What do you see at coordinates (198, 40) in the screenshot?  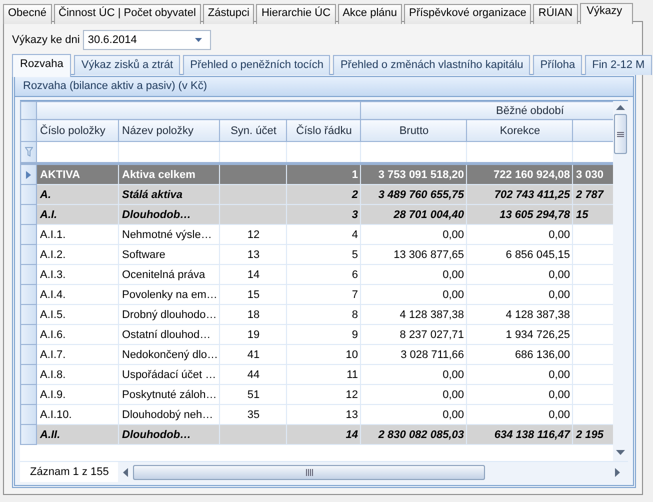 I see `caret-icon` at bounding box center [198, 40].